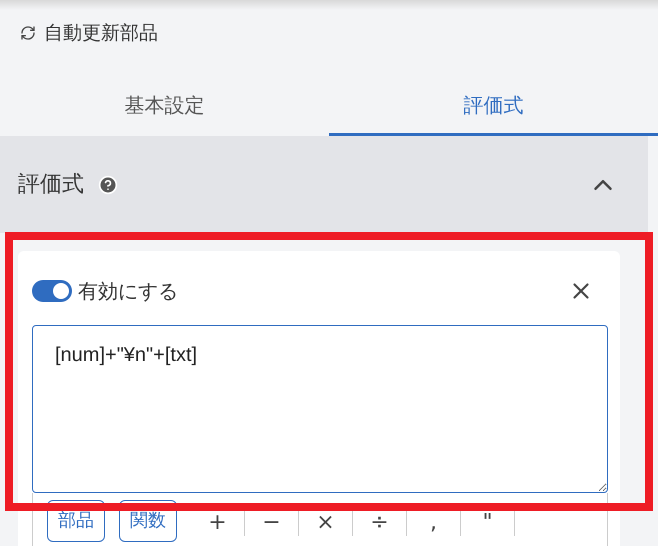  Describe the element at coordinates (380, 521) in the screenshot. I see `operator-button: ÷` at that location.